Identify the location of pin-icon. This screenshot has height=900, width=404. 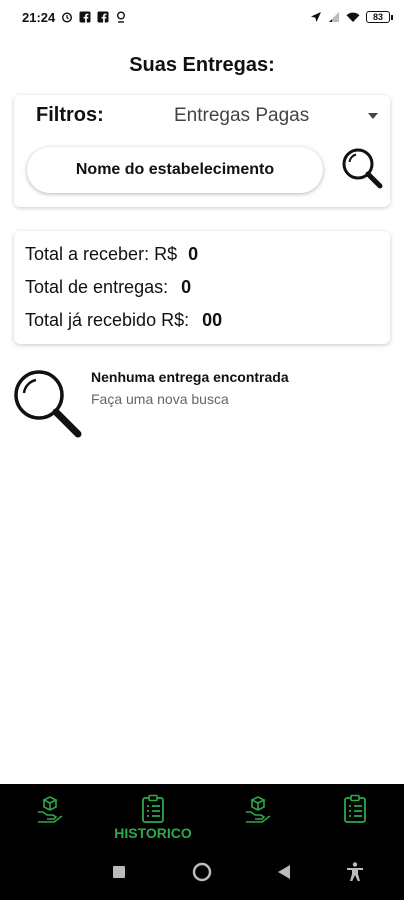
(121, 17).